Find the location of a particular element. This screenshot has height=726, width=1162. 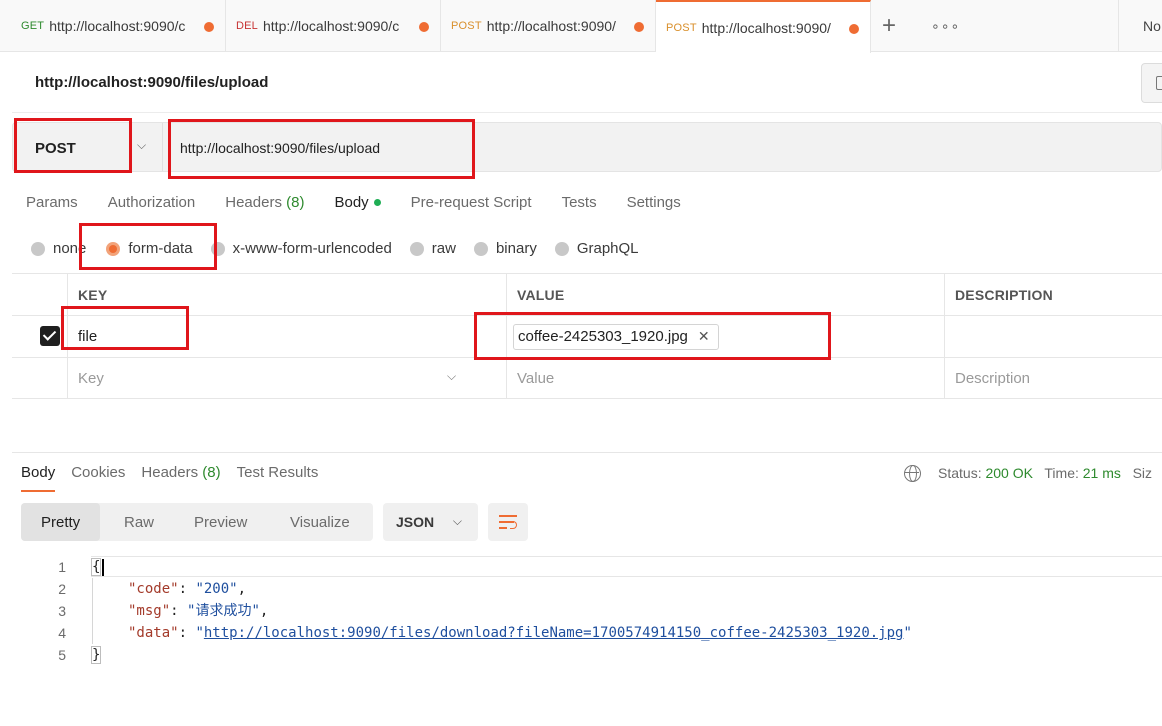

response-status-line: Status: 200 OK Time: 21 ms Siz is located at coordinates (1045, 473).